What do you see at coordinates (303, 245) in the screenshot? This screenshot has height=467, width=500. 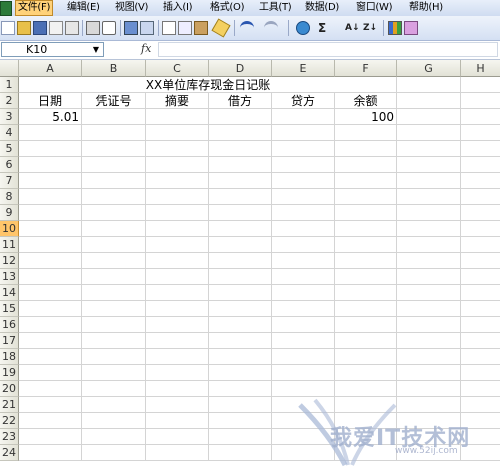 I see `cell-e11` at bounding box center [303, 245].